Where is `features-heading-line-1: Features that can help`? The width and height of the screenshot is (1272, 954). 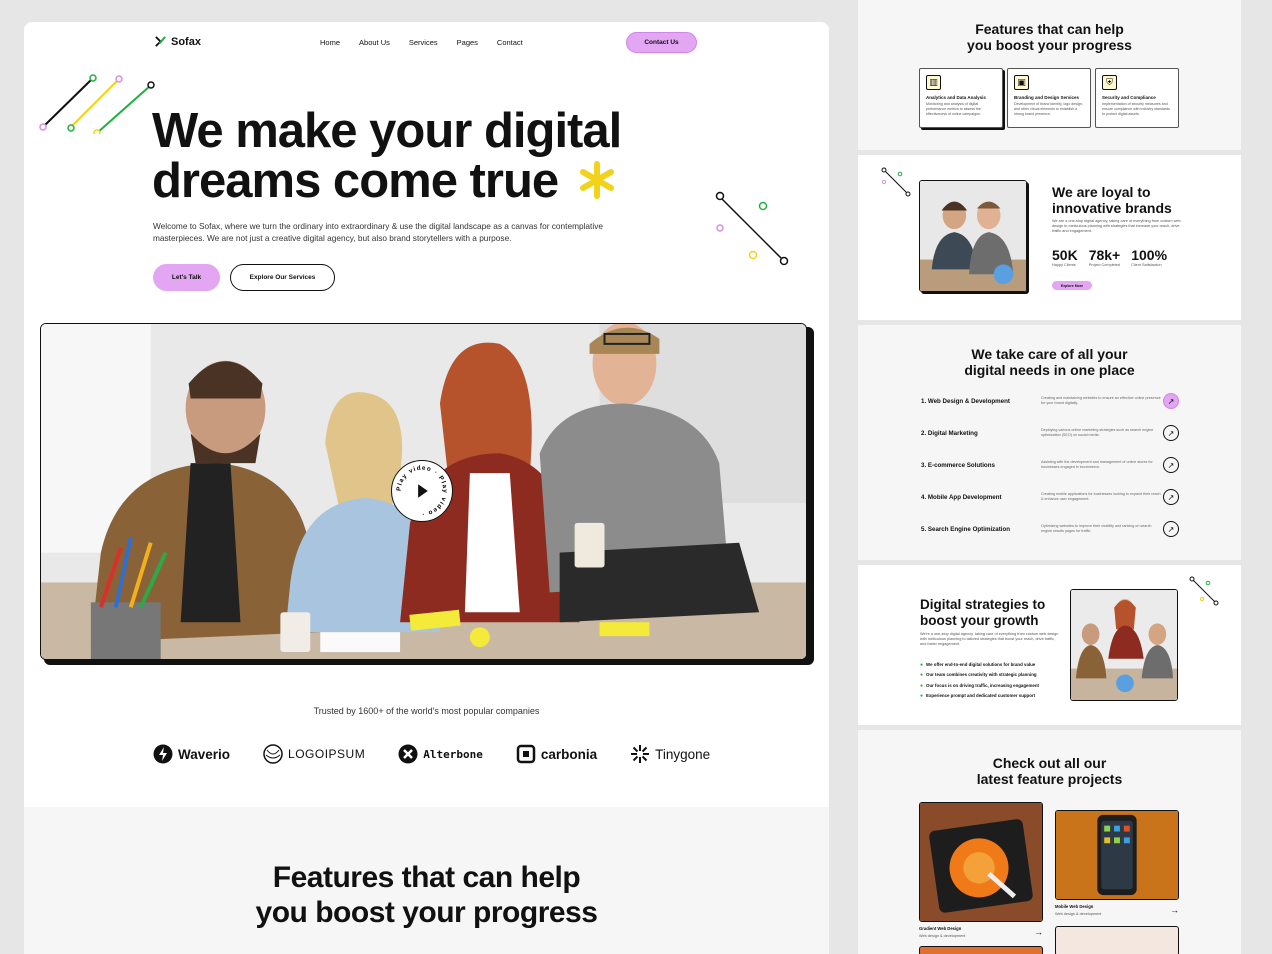
features-heading-line-1: Features that can help is located at coordinates (1049, 29).